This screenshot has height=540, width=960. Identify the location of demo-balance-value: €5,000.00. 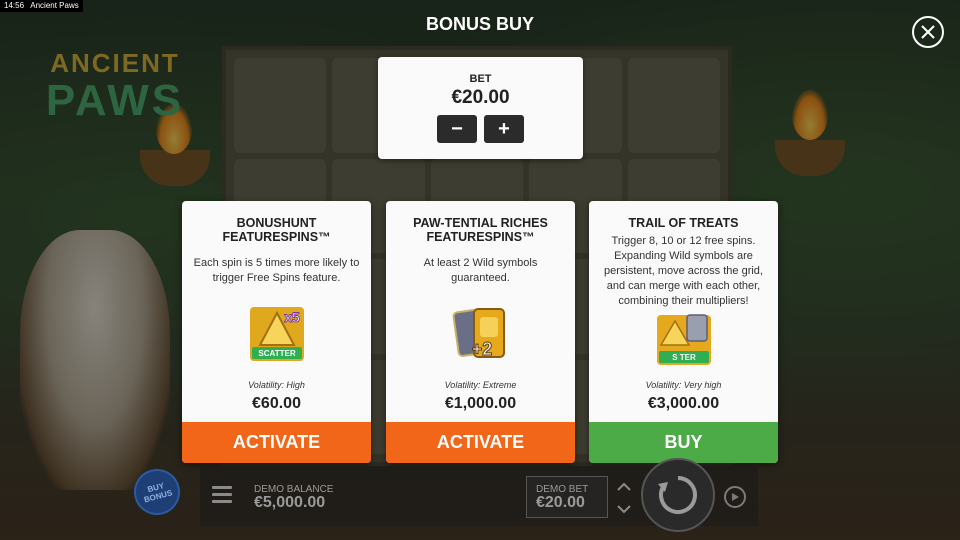
(290, 502).